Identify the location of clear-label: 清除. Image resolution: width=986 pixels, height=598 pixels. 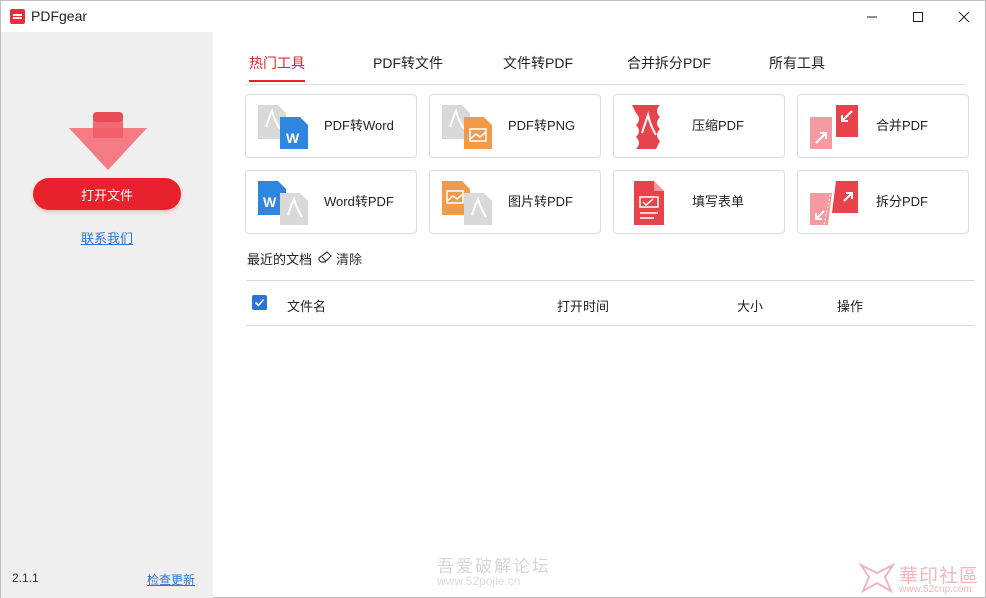
(349, 259).